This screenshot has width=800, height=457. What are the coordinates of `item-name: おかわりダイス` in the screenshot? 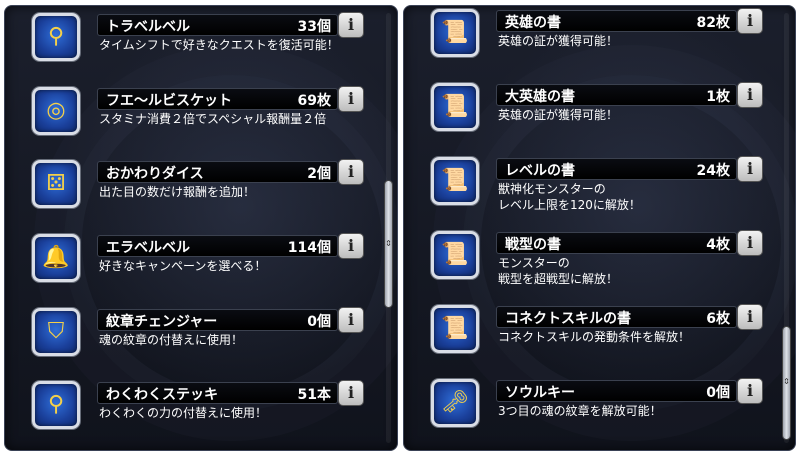 It's located at (155, 174).